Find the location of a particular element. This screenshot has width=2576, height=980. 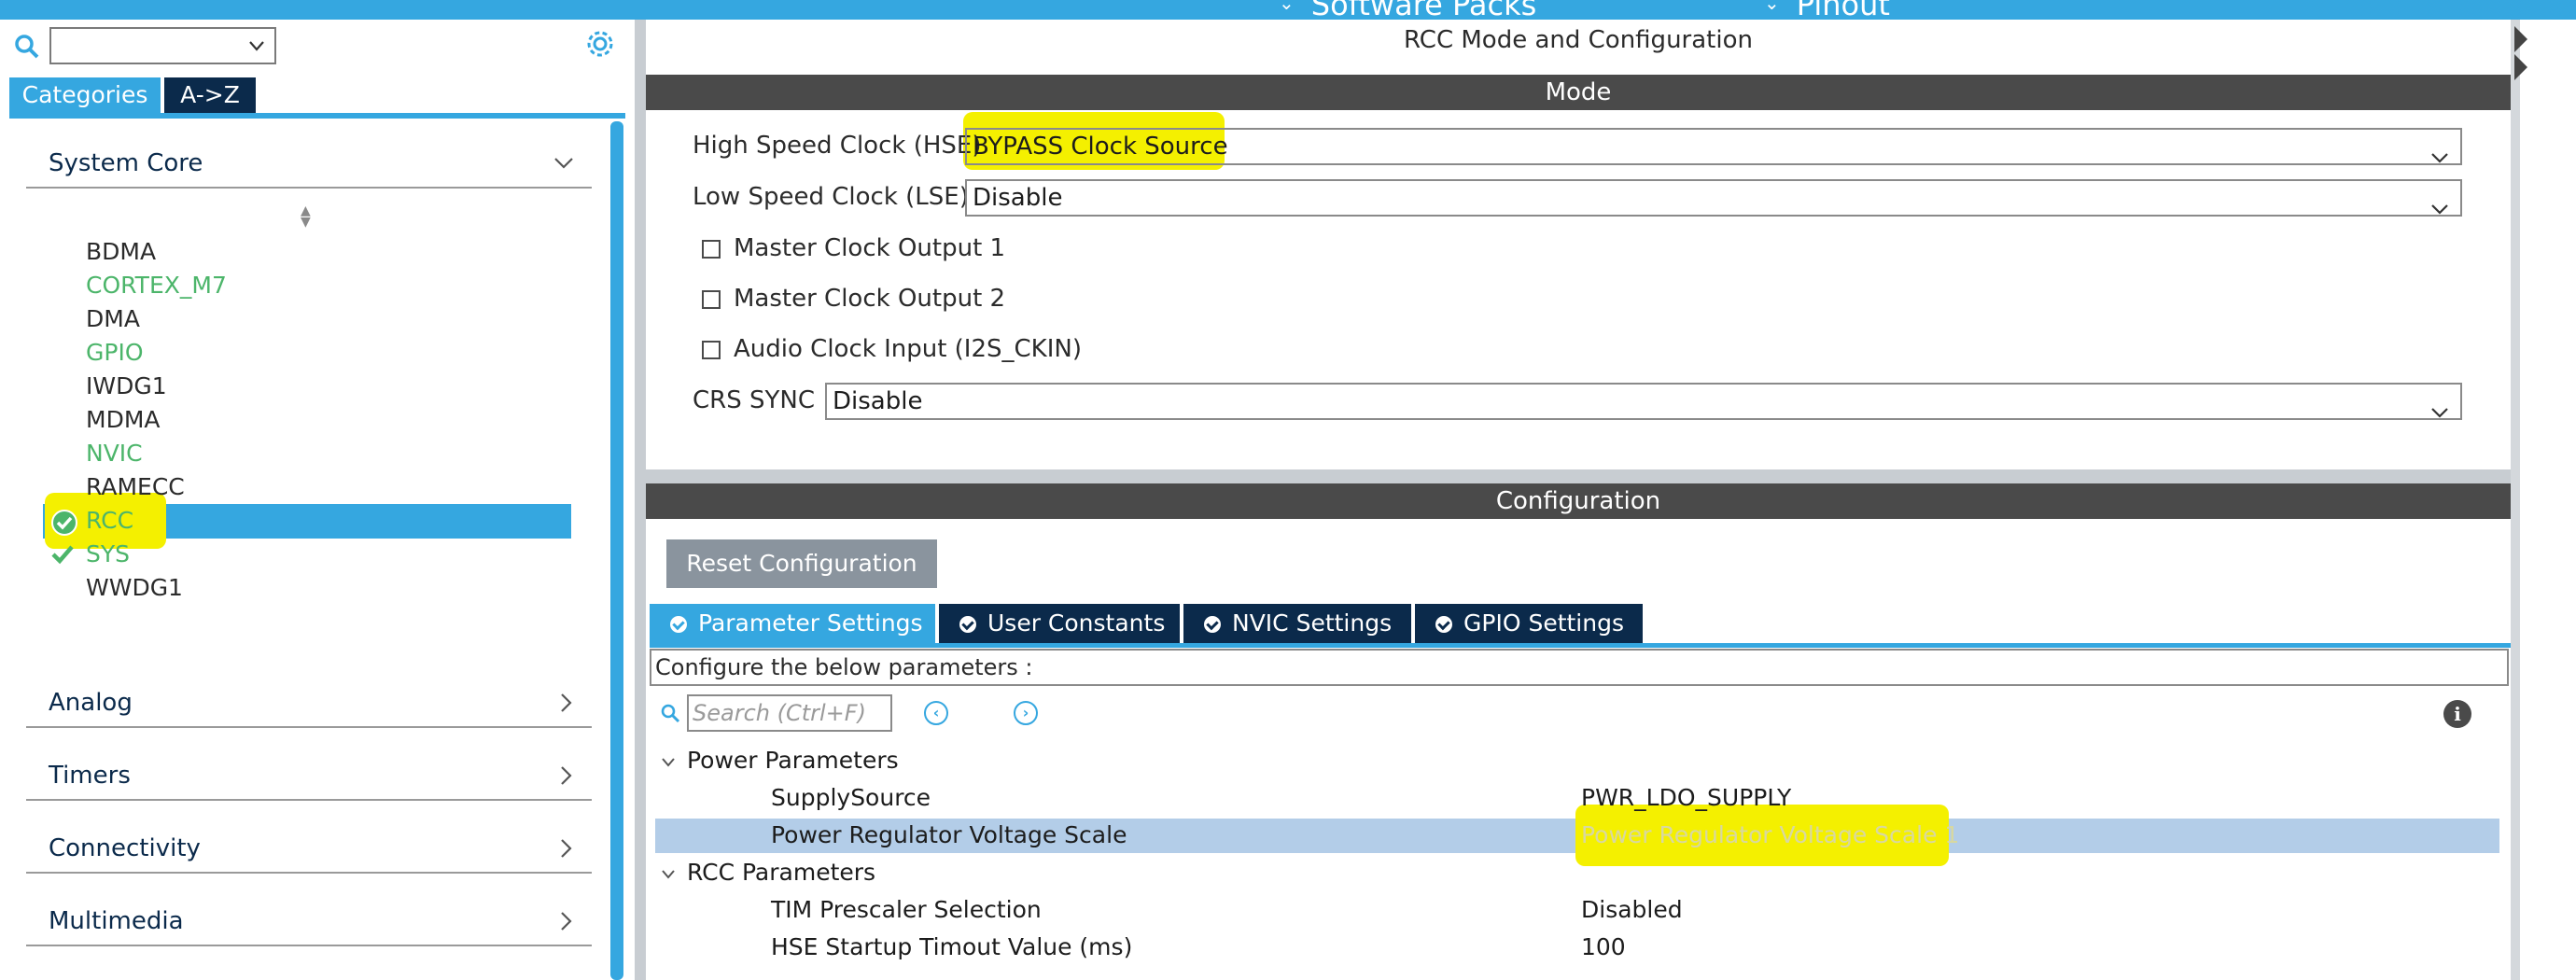

top-toolbar: ⌄ Software Packs ⌄ Pinout is located at coordinates (1288, 10).